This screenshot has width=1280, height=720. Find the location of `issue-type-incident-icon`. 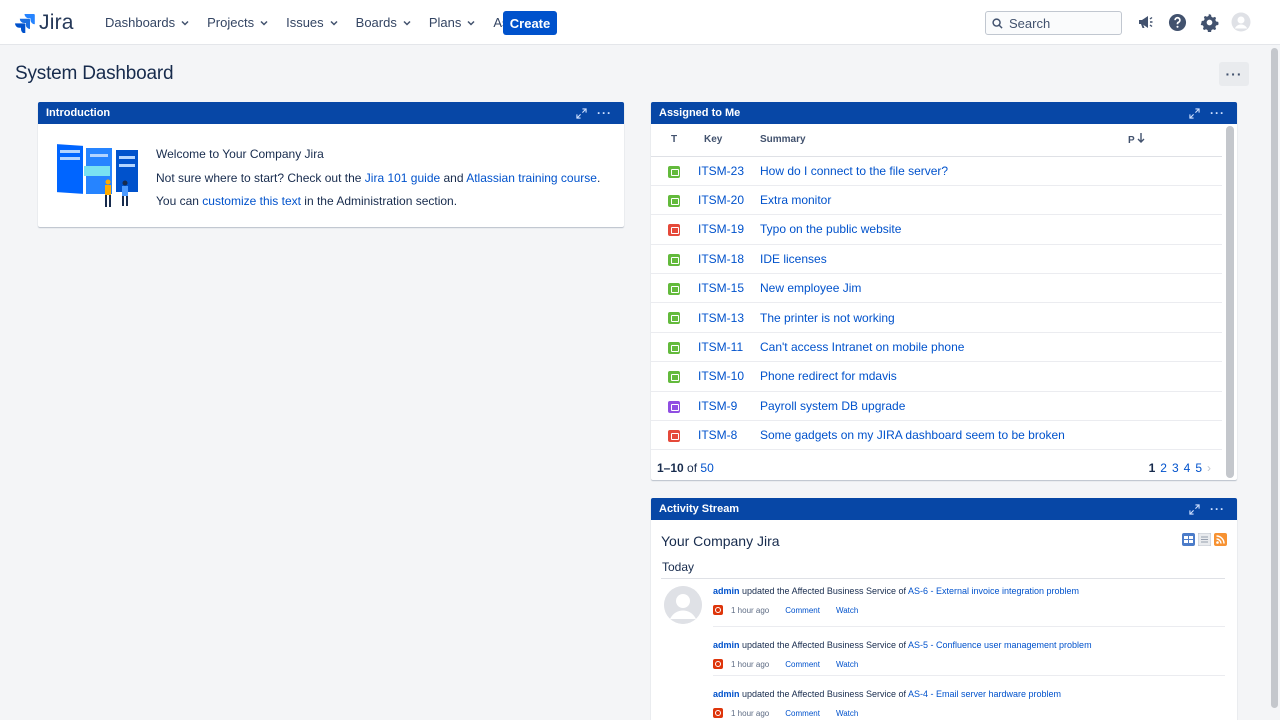

issue-type-incident-icon is located at coordinates (718, 610).